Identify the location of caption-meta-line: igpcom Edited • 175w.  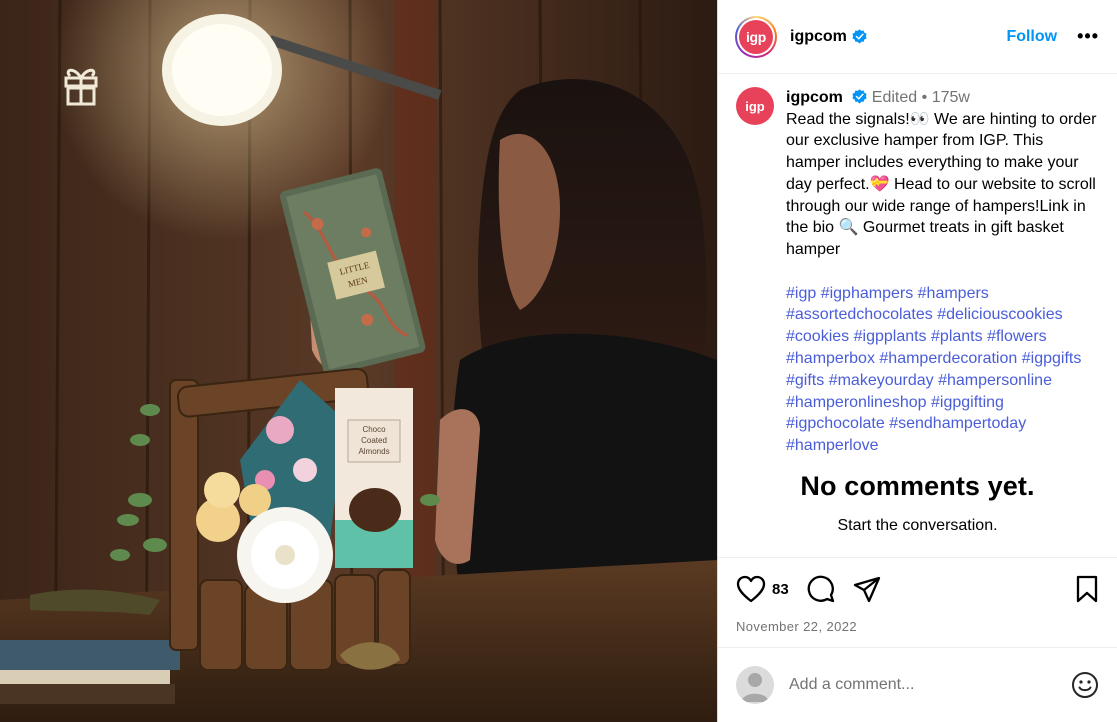
(942, 98).